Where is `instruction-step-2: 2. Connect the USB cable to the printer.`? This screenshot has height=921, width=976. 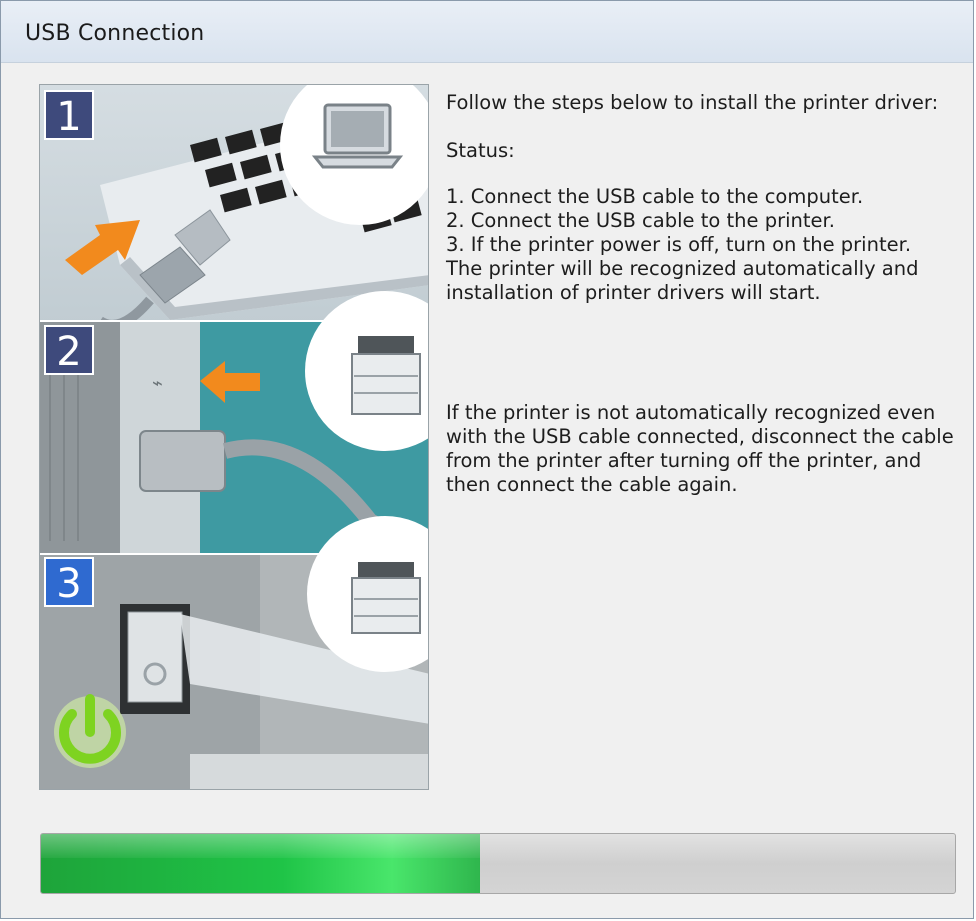 instruction-step-2: 2. Connect the USB cable to the printer. is located at coordinates (640, 220).